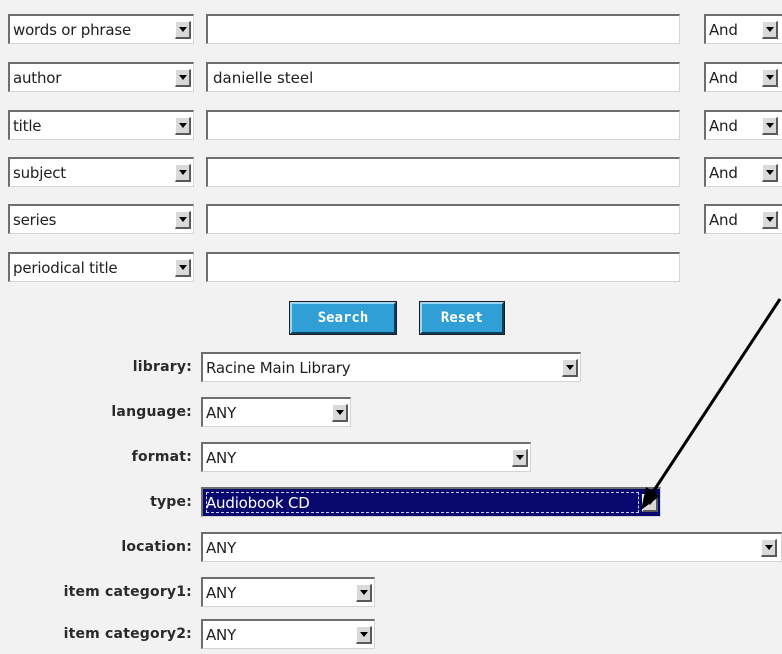 Image resolution: width=782 pixels, height=654 pixels. What do you see at coordinates (743, 172) in the screenshot?
I see `operator-select-row4: And` at bounding box center [743, 172].